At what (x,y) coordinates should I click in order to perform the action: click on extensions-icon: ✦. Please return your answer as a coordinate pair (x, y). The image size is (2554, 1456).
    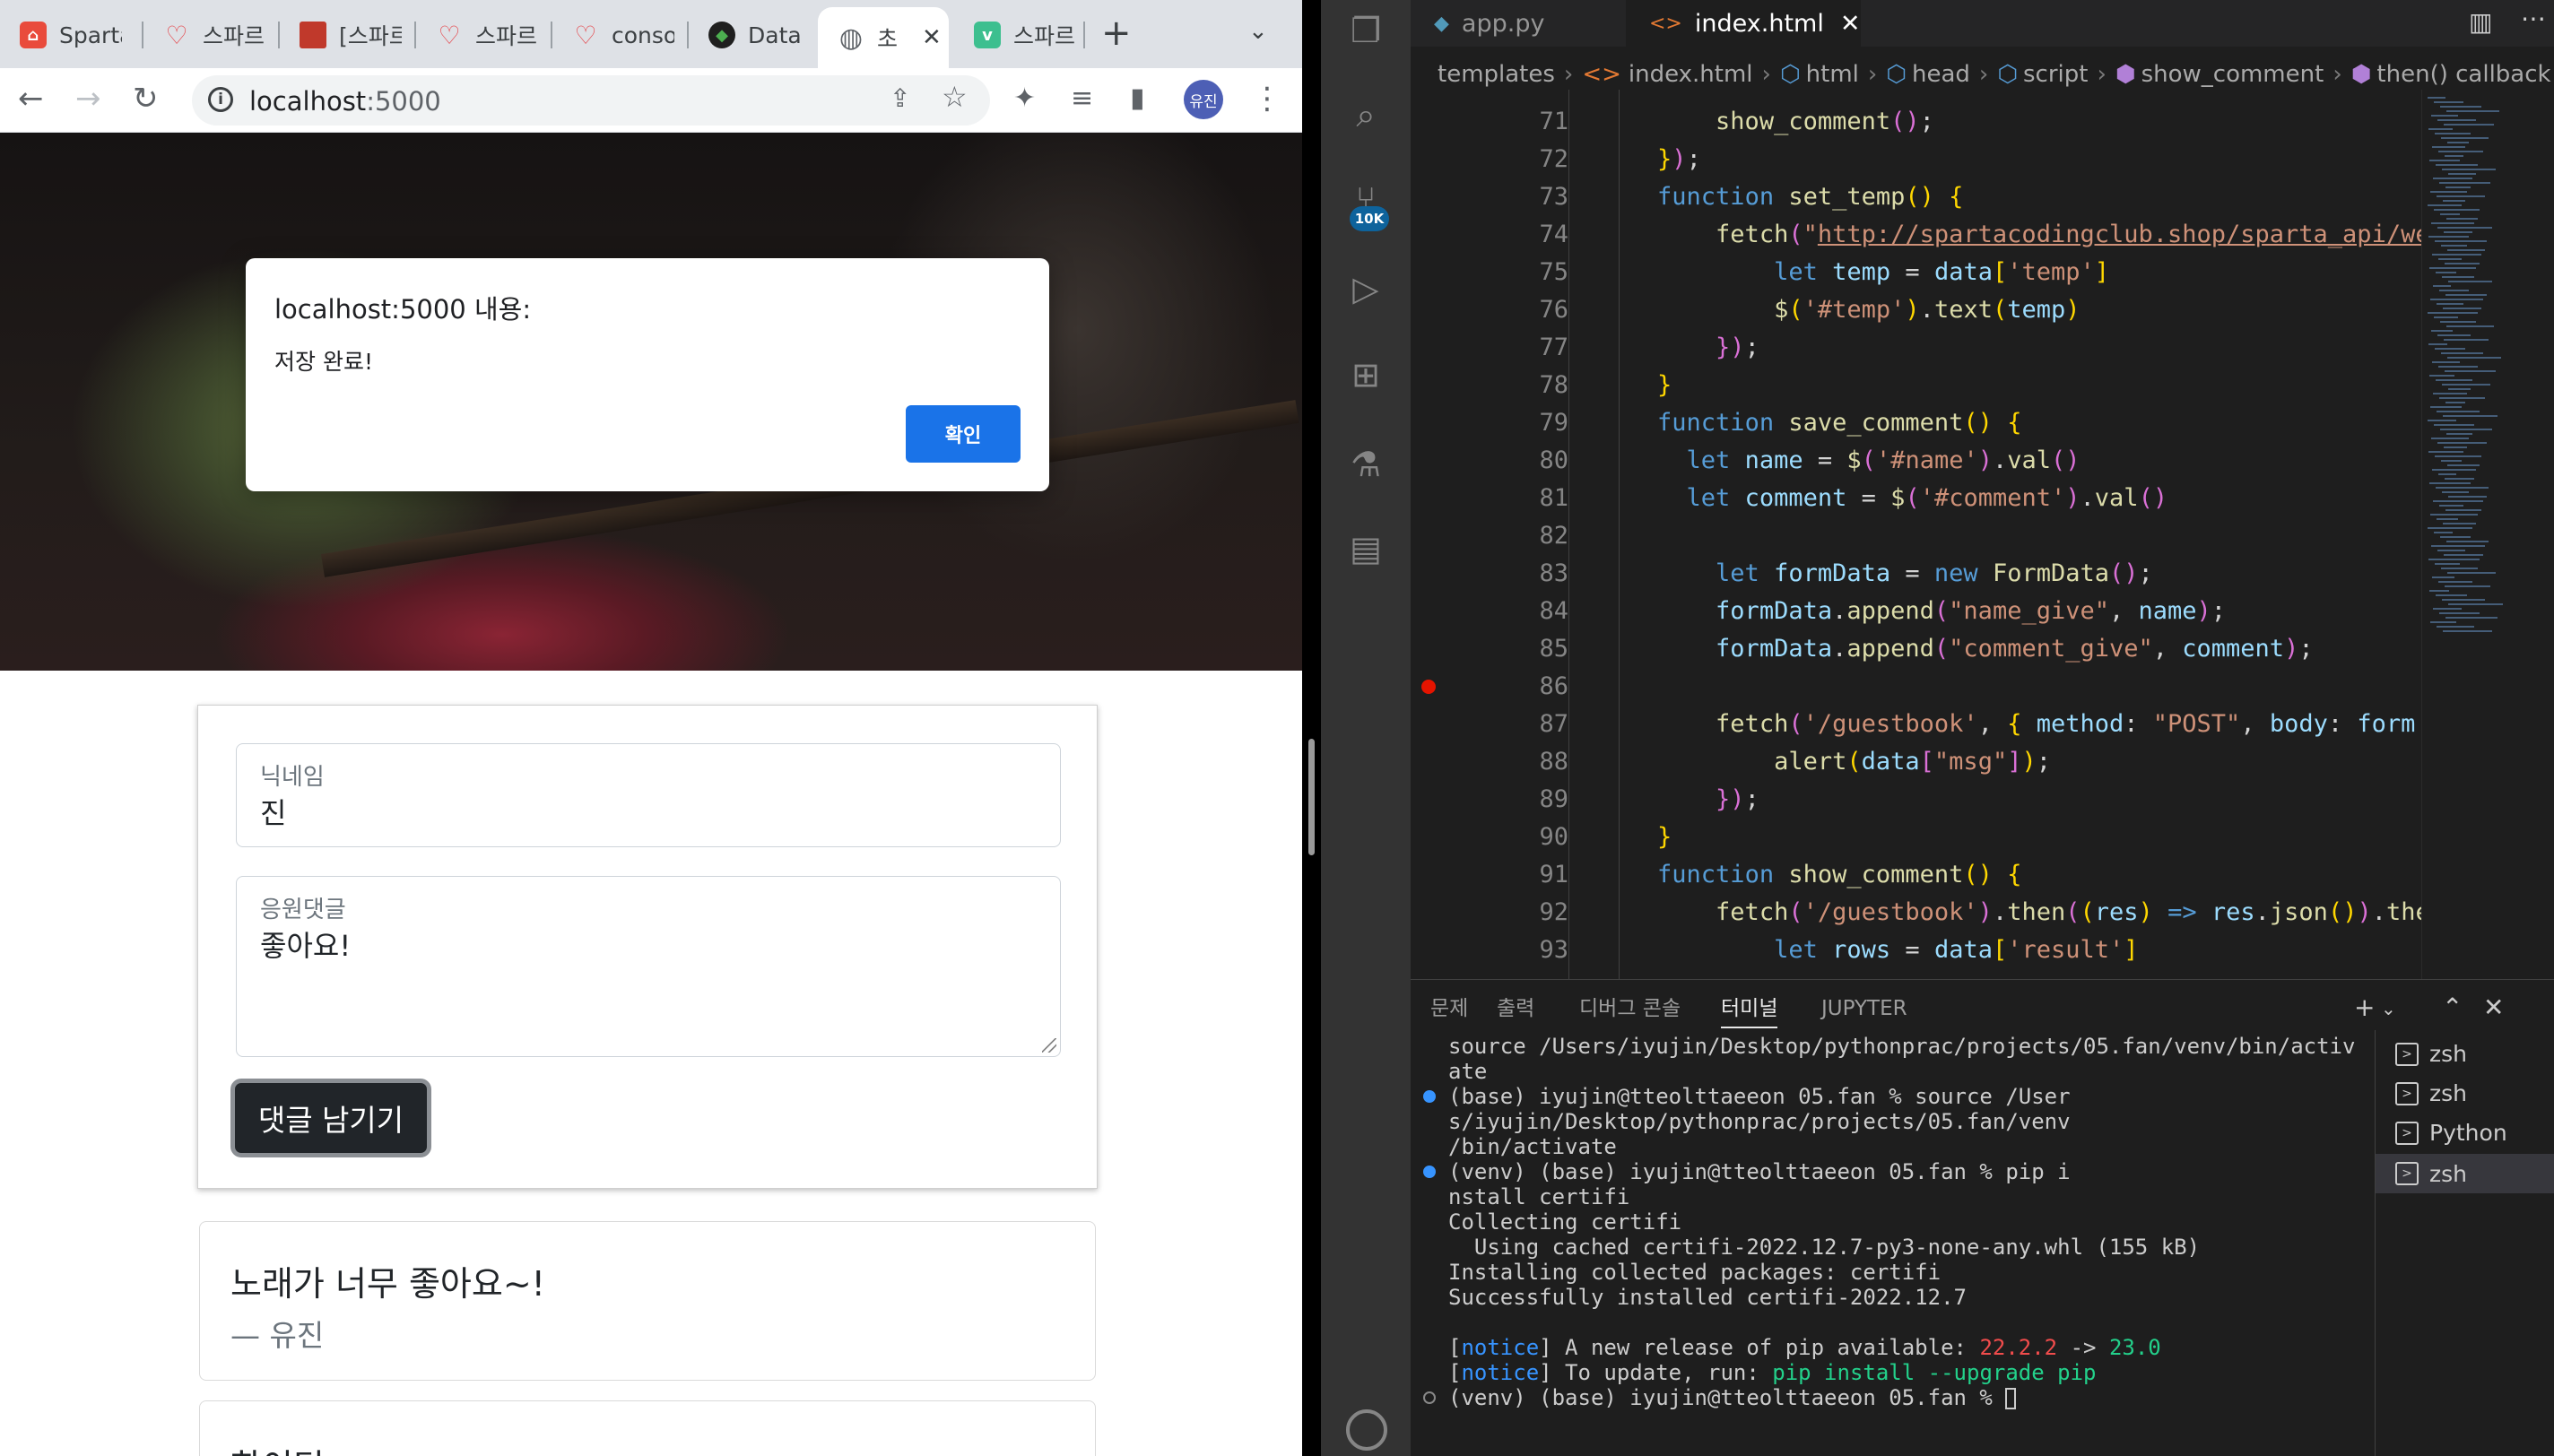
    Looking at the image, I should click on (1024, 99).